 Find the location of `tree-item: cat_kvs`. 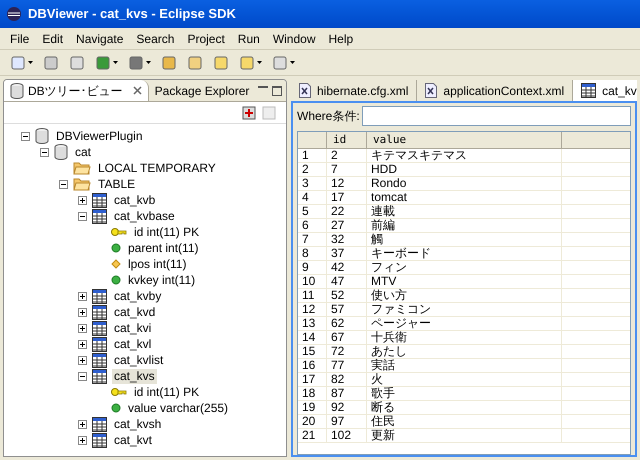

tree-item: cat_kvs is located at coordinates (134, 376).